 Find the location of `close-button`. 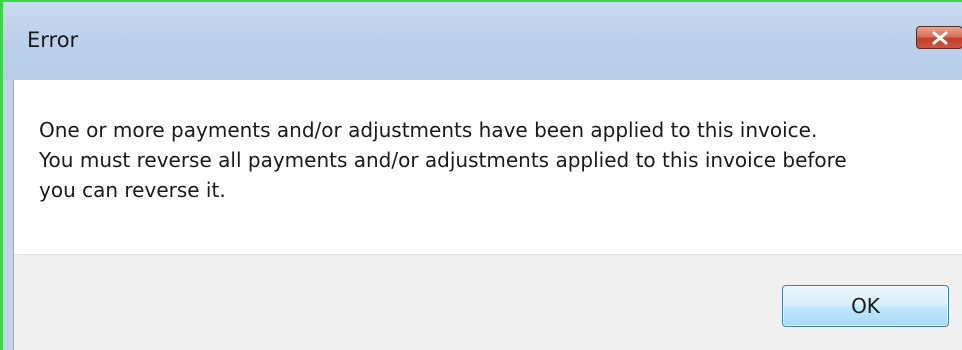

close-button is located at coordinates (939, 37).